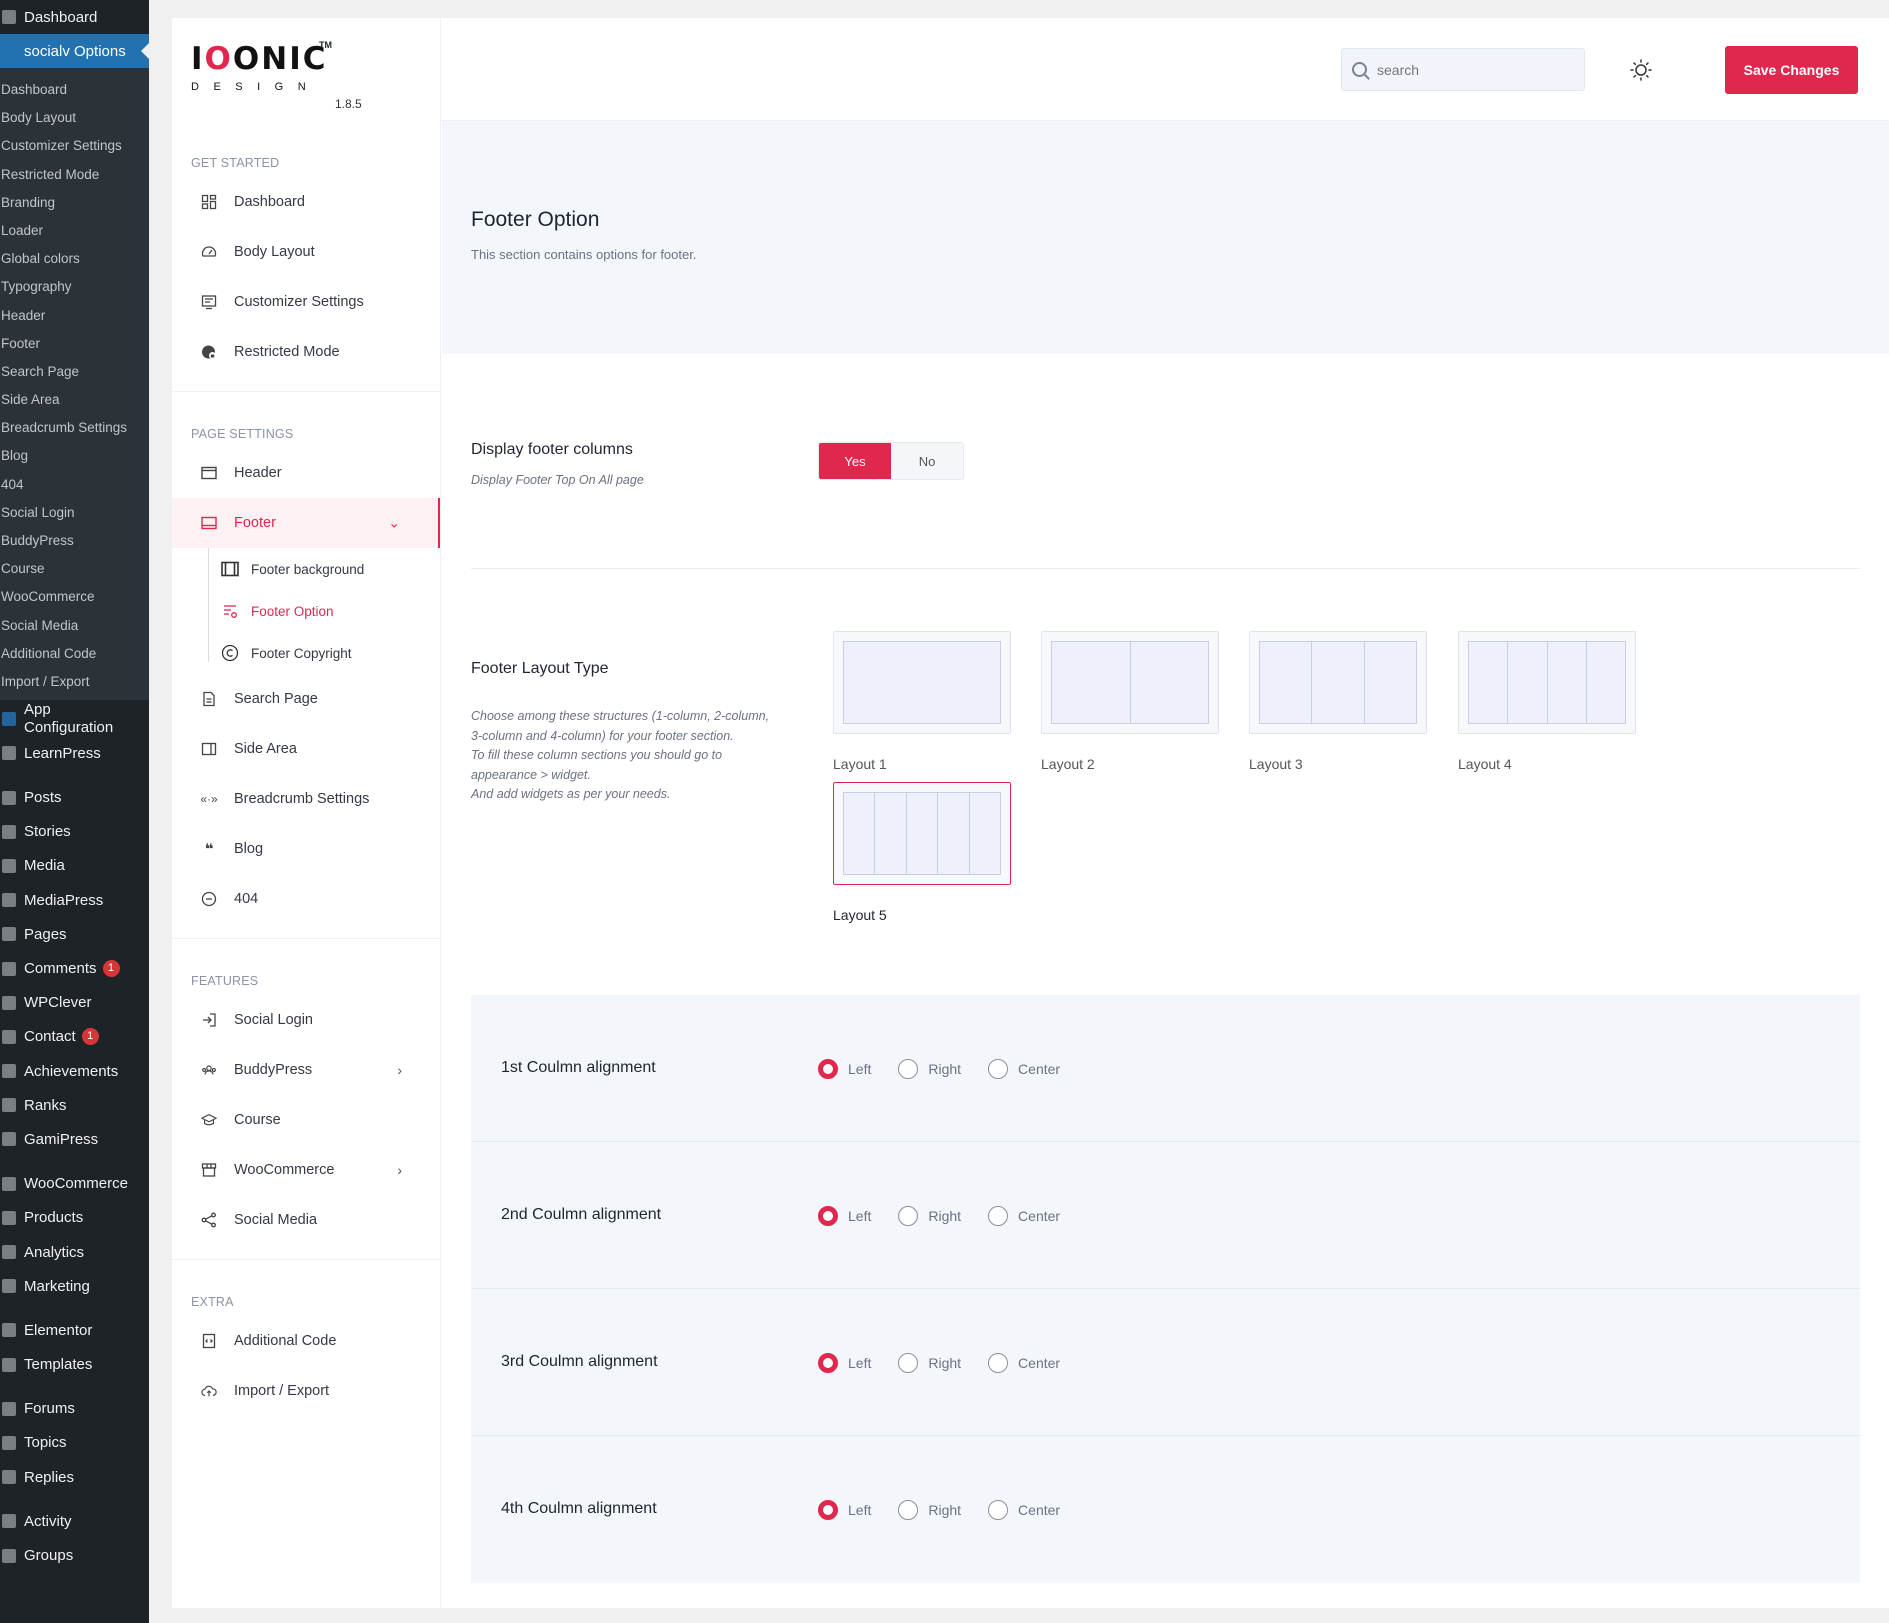 The height and width of the screenshot is (1623, 1889). Describe the element at coordinates (74, 372) in the screenshot. I see `wp-sub-search-page: Search Page` at that location.